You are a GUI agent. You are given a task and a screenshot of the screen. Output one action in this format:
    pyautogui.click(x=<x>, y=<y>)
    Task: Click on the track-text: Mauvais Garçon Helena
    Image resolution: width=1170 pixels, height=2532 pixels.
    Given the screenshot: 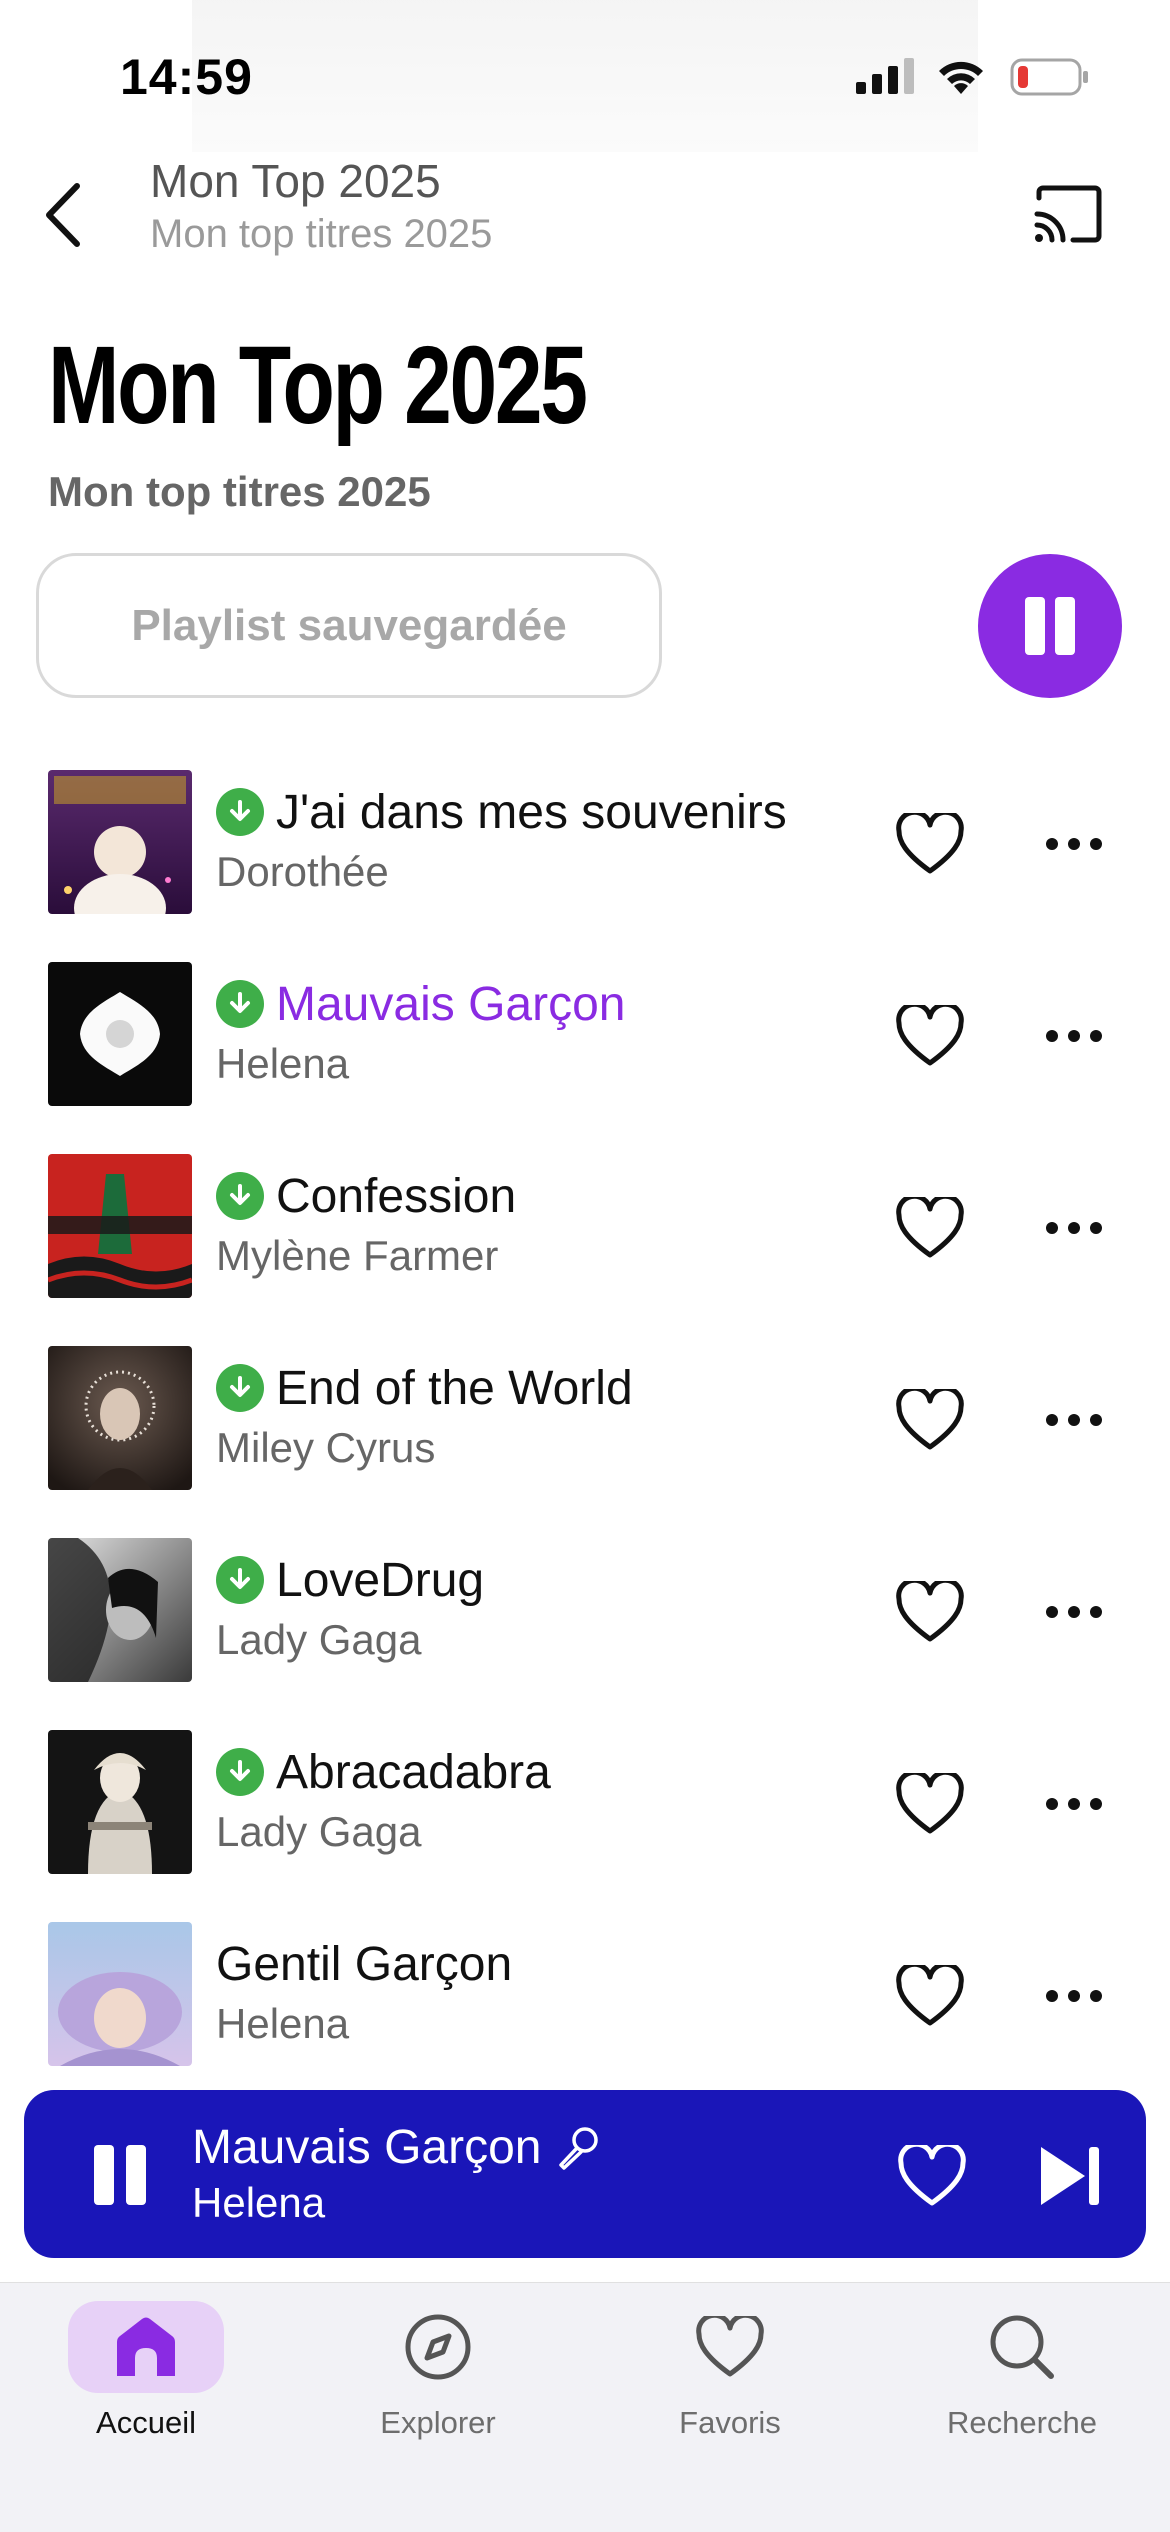 What is the action you would take?
    pyautogui.click(x=546, y=1031)
    